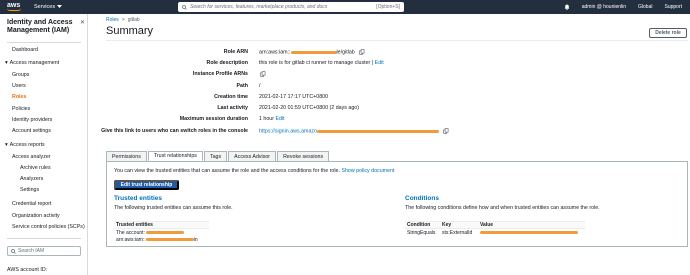 Image resolution: width=690 pixels, height=275 pixels. Describe the element at coordinates (19, 97) in the screenshot. I see `sidebar-item-roles: Roles` at that location.